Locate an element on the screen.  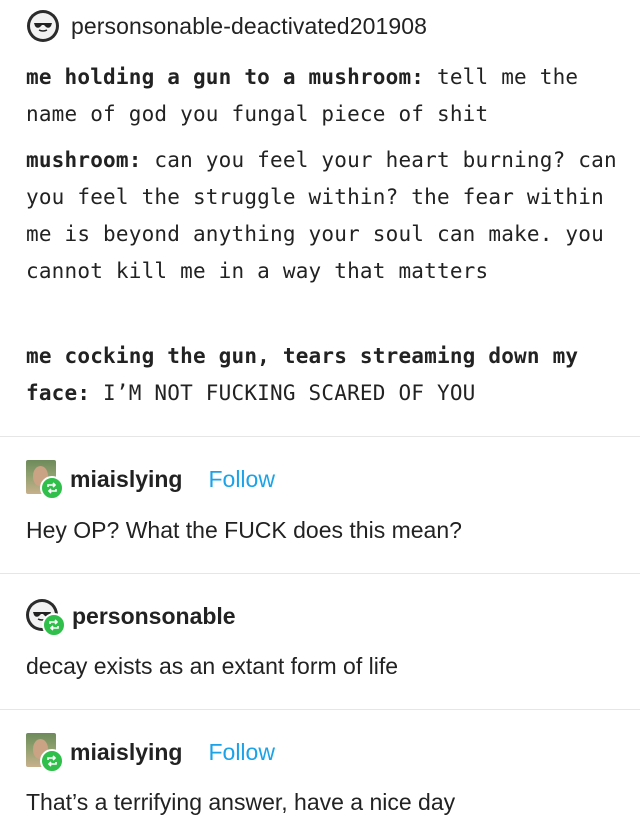
line-text: I’M NOT FUCKING SCARED OF YOU is located at coordinates (283, 393).